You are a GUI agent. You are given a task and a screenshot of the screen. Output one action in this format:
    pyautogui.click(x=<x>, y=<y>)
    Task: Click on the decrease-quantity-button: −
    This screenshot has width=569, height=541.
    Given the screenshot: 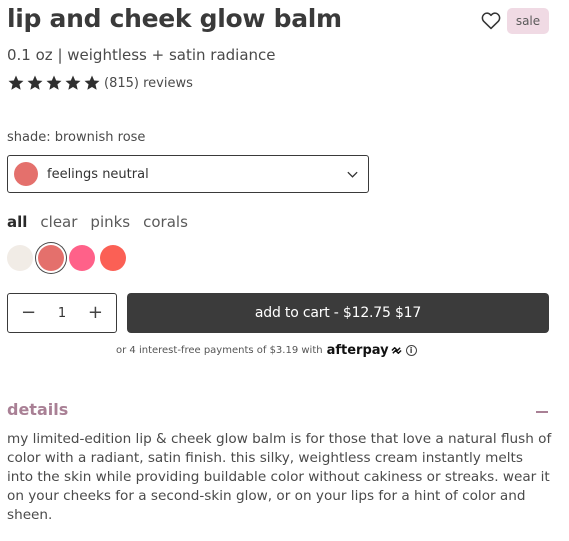 What is the action you would take?
    pyautogui.click(x=28, y=313)
    